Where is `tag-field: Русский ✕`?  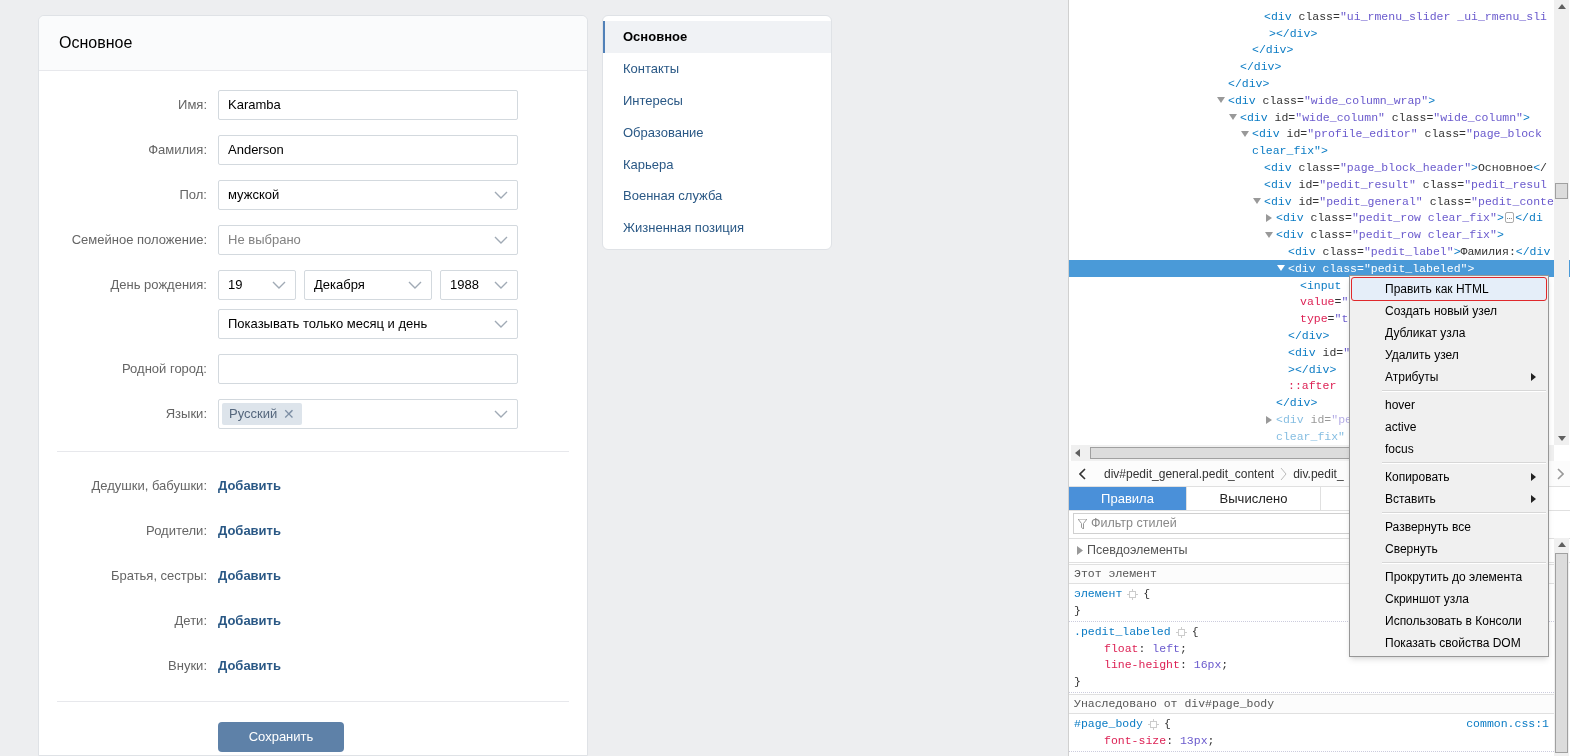 tag-field: Русский ✕ is located at coordinates (368, 414).